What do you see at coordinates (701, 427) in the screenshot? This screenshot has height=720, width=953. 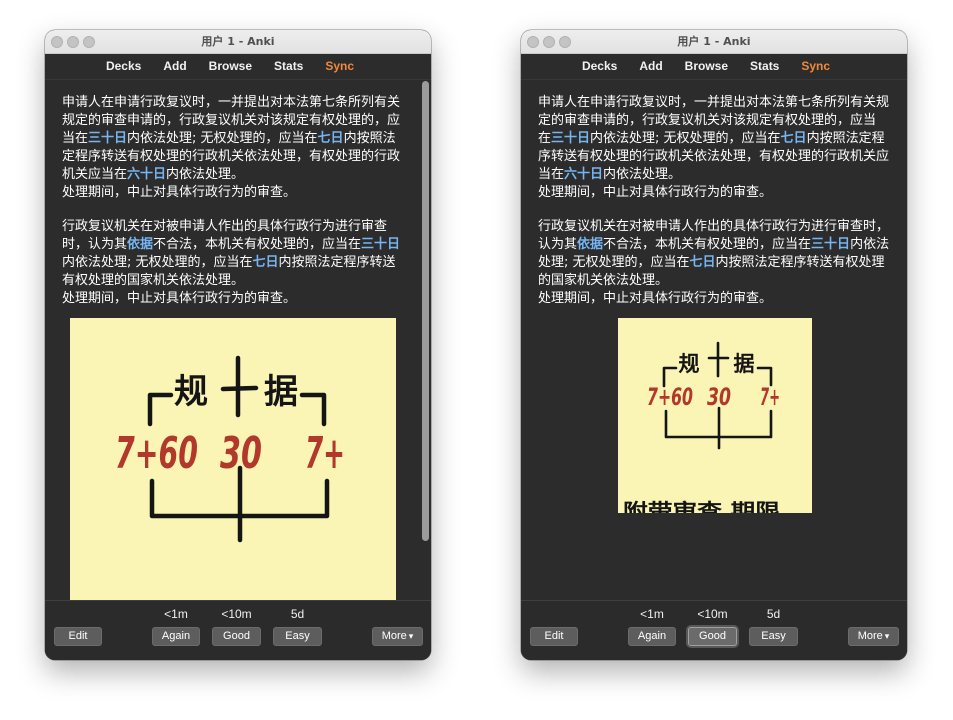 I see `handwritten-diagram: 规 据 7+60 30 7+ 附带审查 期限` at bounding box center [701, 427].